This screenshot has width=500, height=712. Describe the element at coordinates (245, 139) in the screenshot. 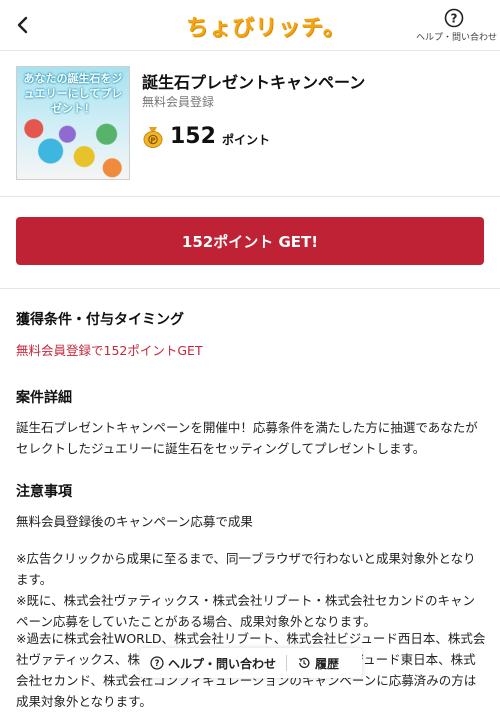

I see `points-unit: ポイント` at that location.